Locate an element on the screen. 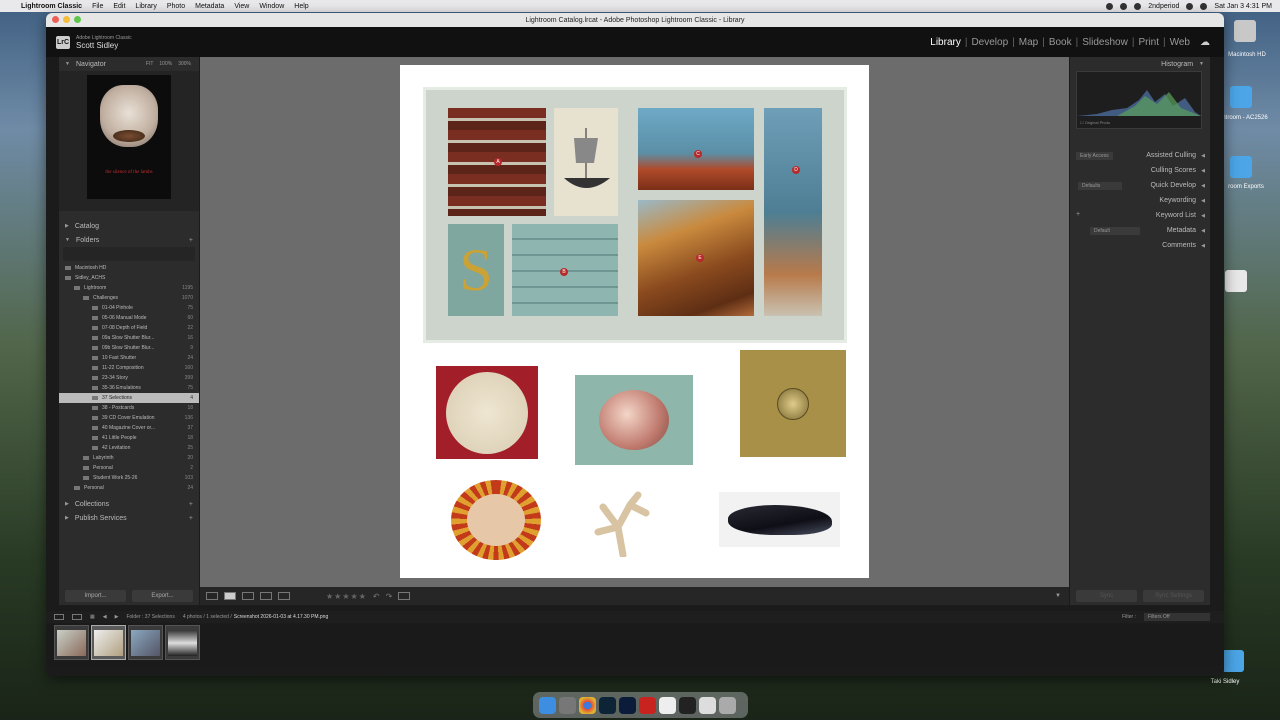  menu-library: Library is located at coordinates (145, 6).